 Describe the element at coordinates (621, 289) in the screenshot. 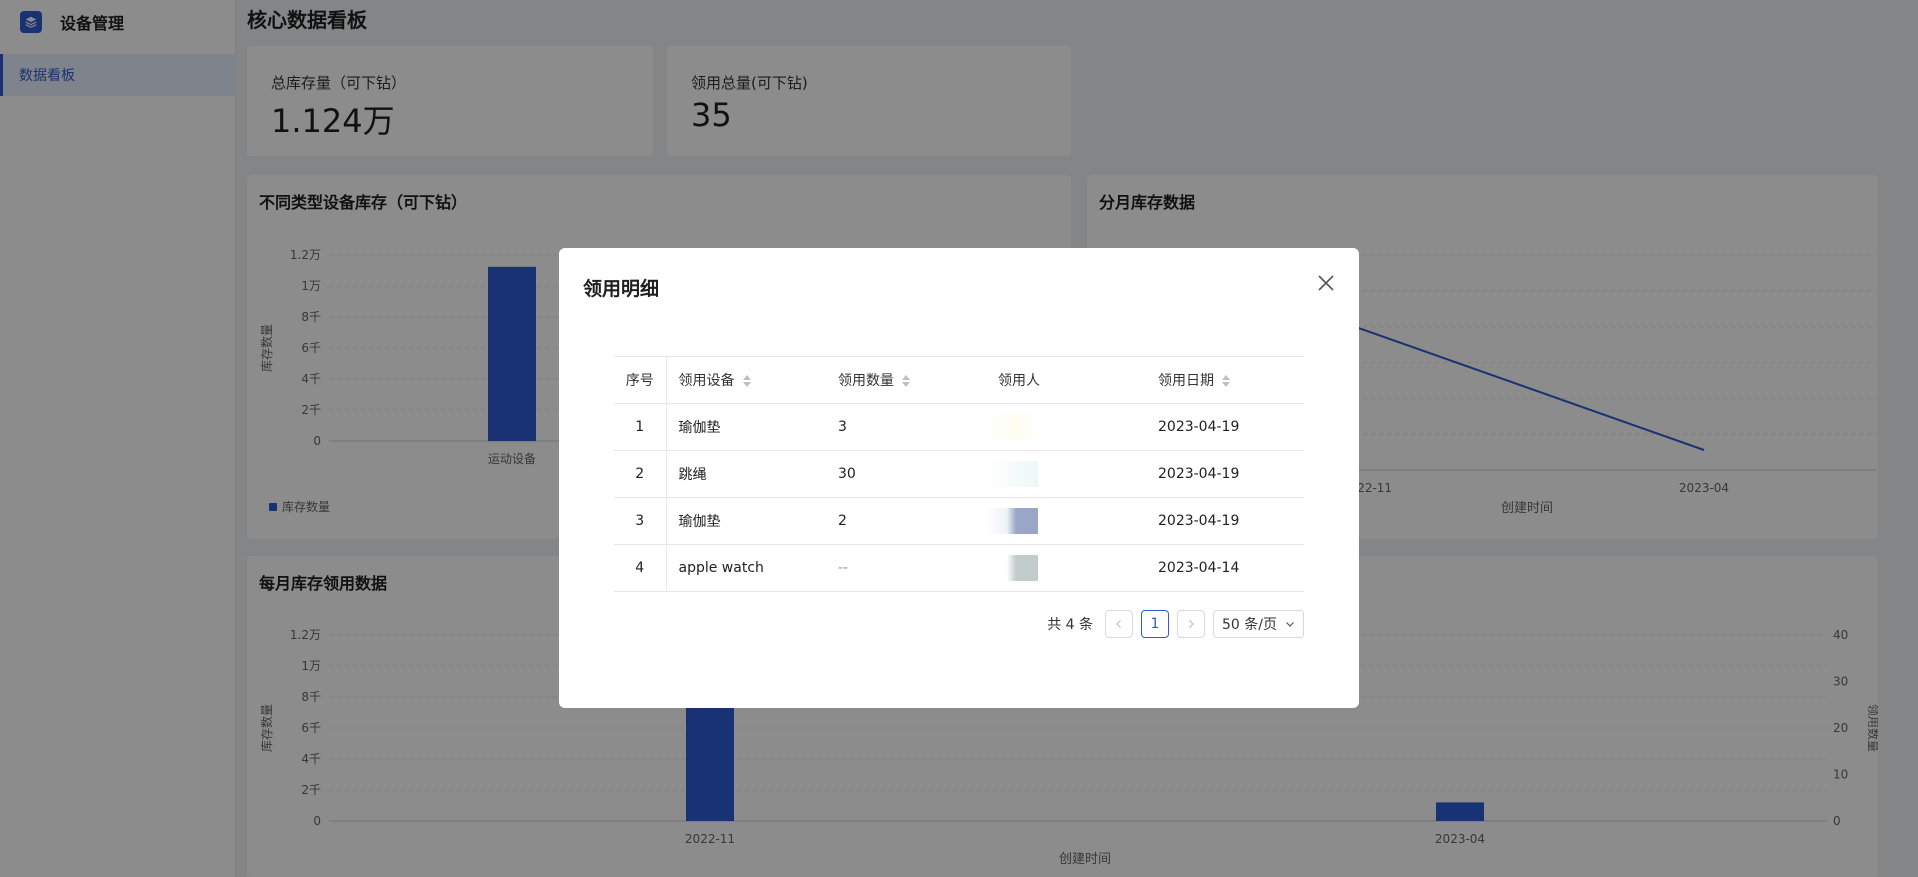

I see `modal-title: 领用明细` at that location.